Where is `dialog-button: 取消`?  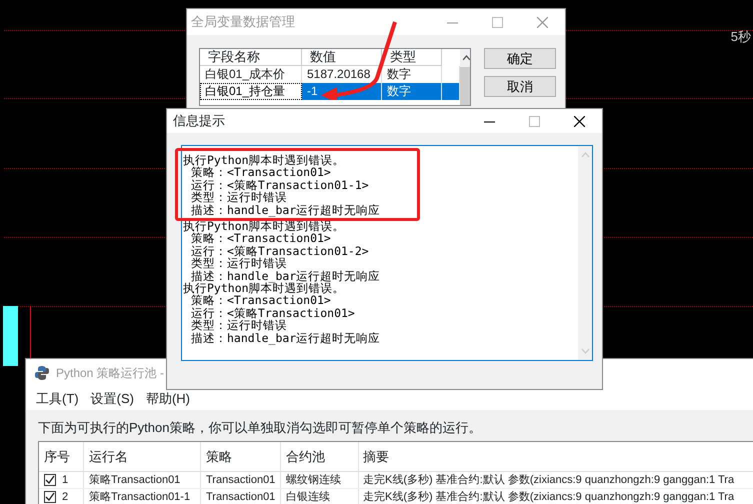
dialog-button: 取消 is located at coordinates (520, 86).